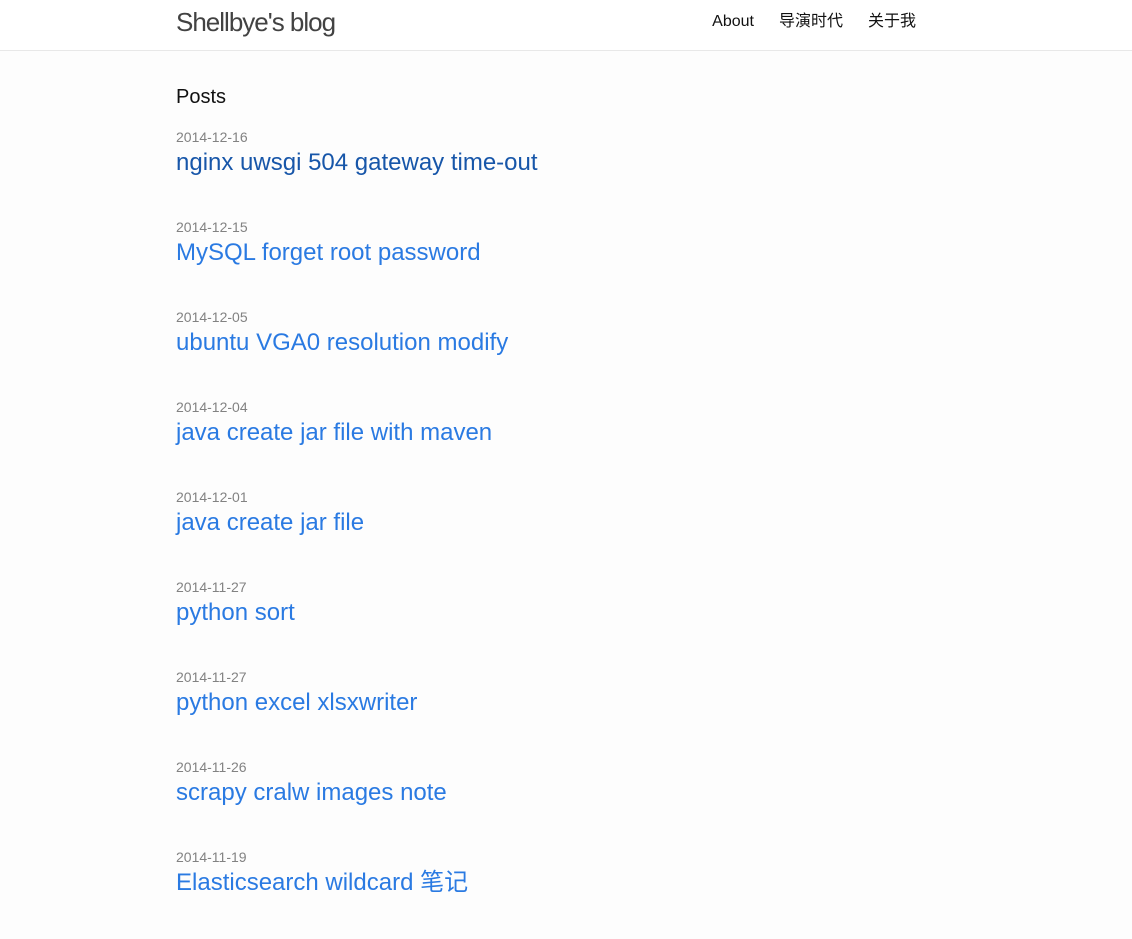 The width and height of the screenshot is (1132, 939). I want to click on post-list-item: 2014-11-19 Elasticsearch wildcard 笔记, so click(546, 894).